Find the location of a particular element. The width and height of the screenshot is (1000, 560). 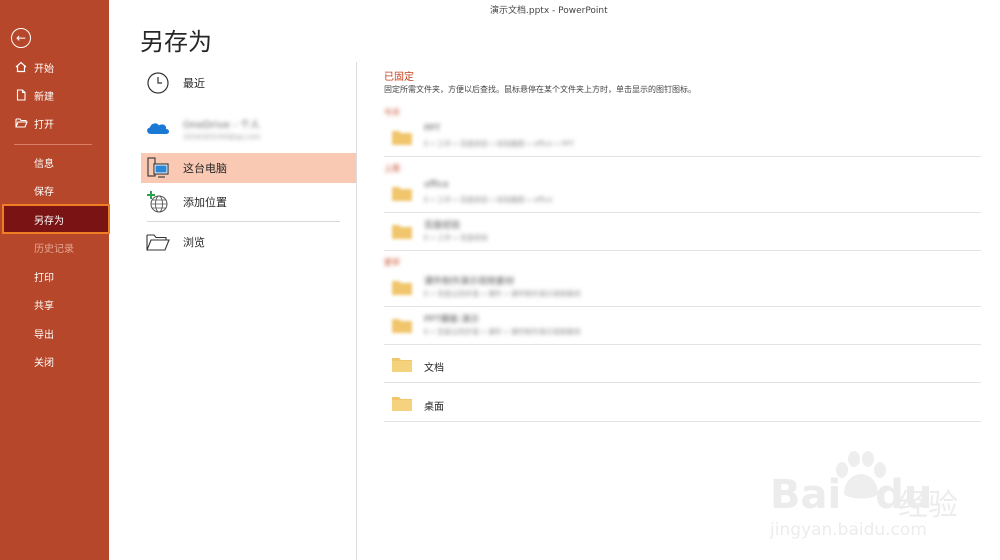

sidebar-item-label: 导出 is located at coordinates (44, 335).